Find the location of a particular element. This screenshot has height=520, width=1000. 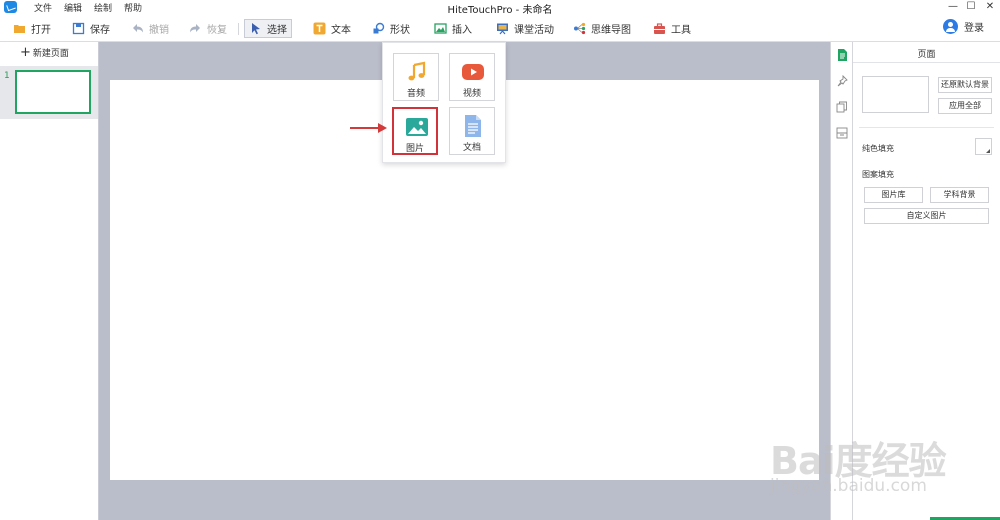

redo-label: 恢复 is located at coordinates (217, 30).